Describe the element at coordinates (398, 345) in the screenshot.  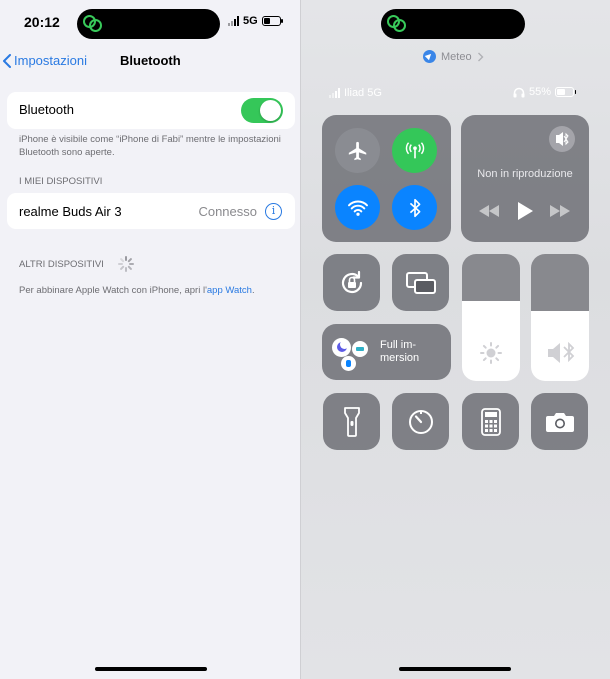
I see `focus-label-line1: Full im-` at that location.